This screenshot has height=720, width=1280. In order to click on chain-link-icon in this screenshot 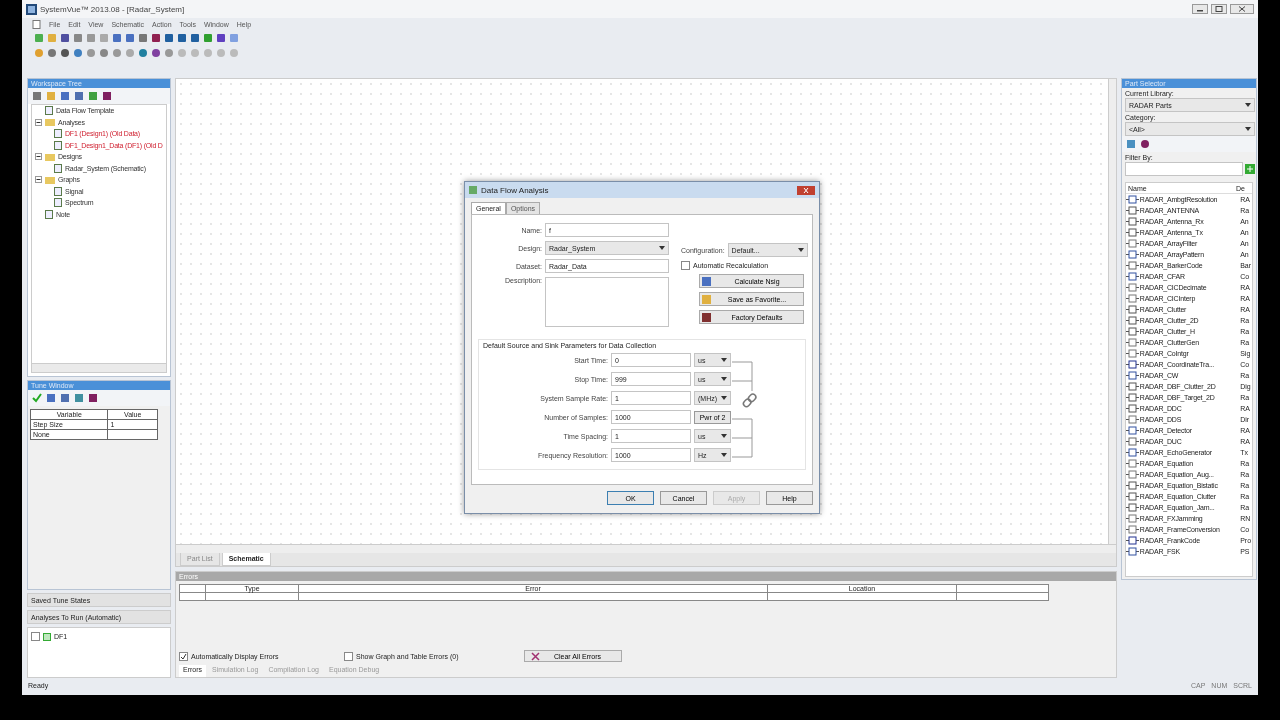, I will do `click(749, 400)`.